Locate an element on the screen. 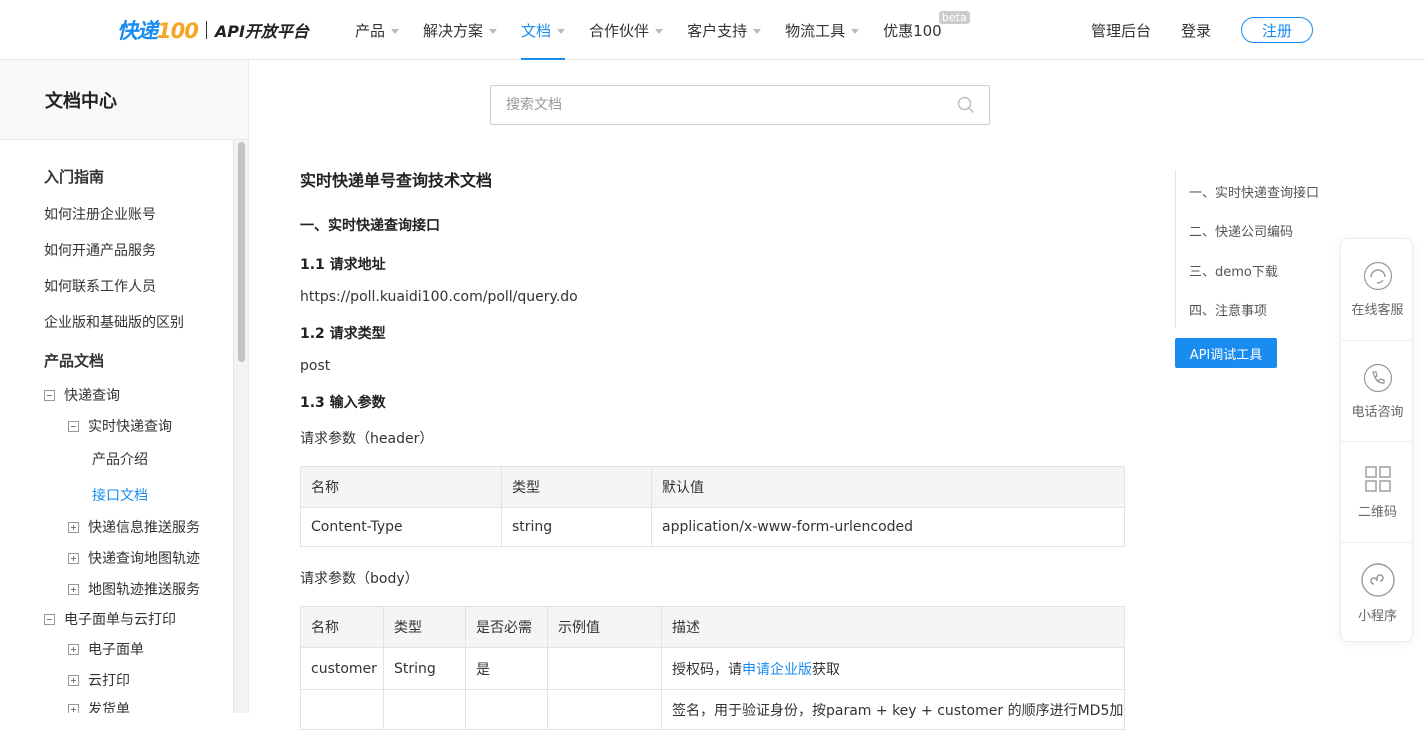  sidebar-item-label: 实时快递查询 is located at coordinates (130, 427).